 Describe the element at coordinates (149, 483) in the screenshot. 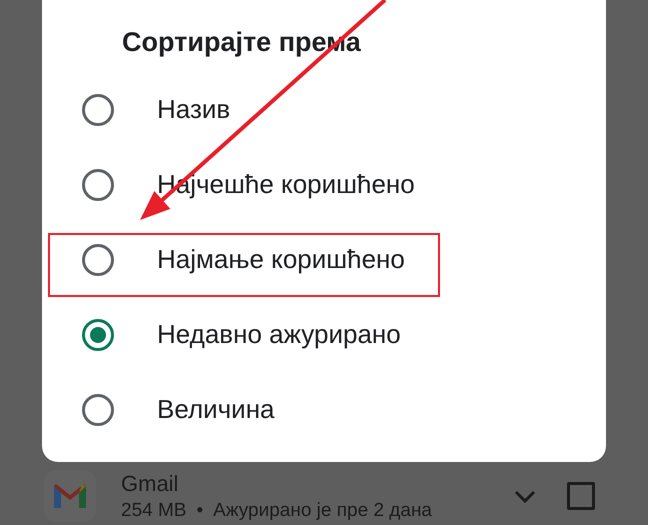

I see `app-name: Gmail` at that location.